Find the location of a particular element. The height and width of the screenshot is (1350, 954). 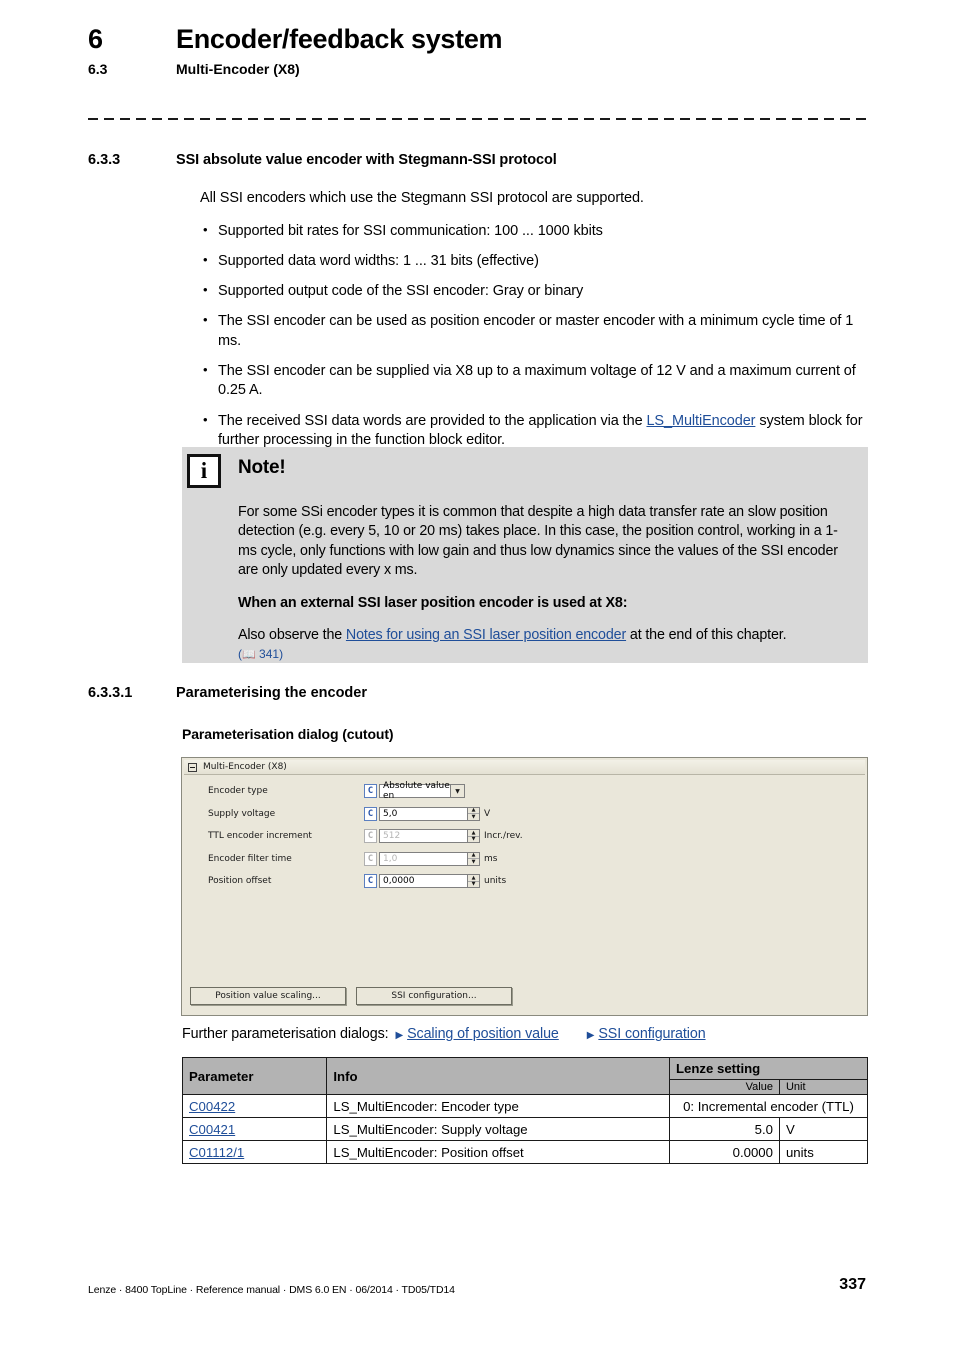

parameter-code-link: C00421 is located at coordinates (212, 1129).